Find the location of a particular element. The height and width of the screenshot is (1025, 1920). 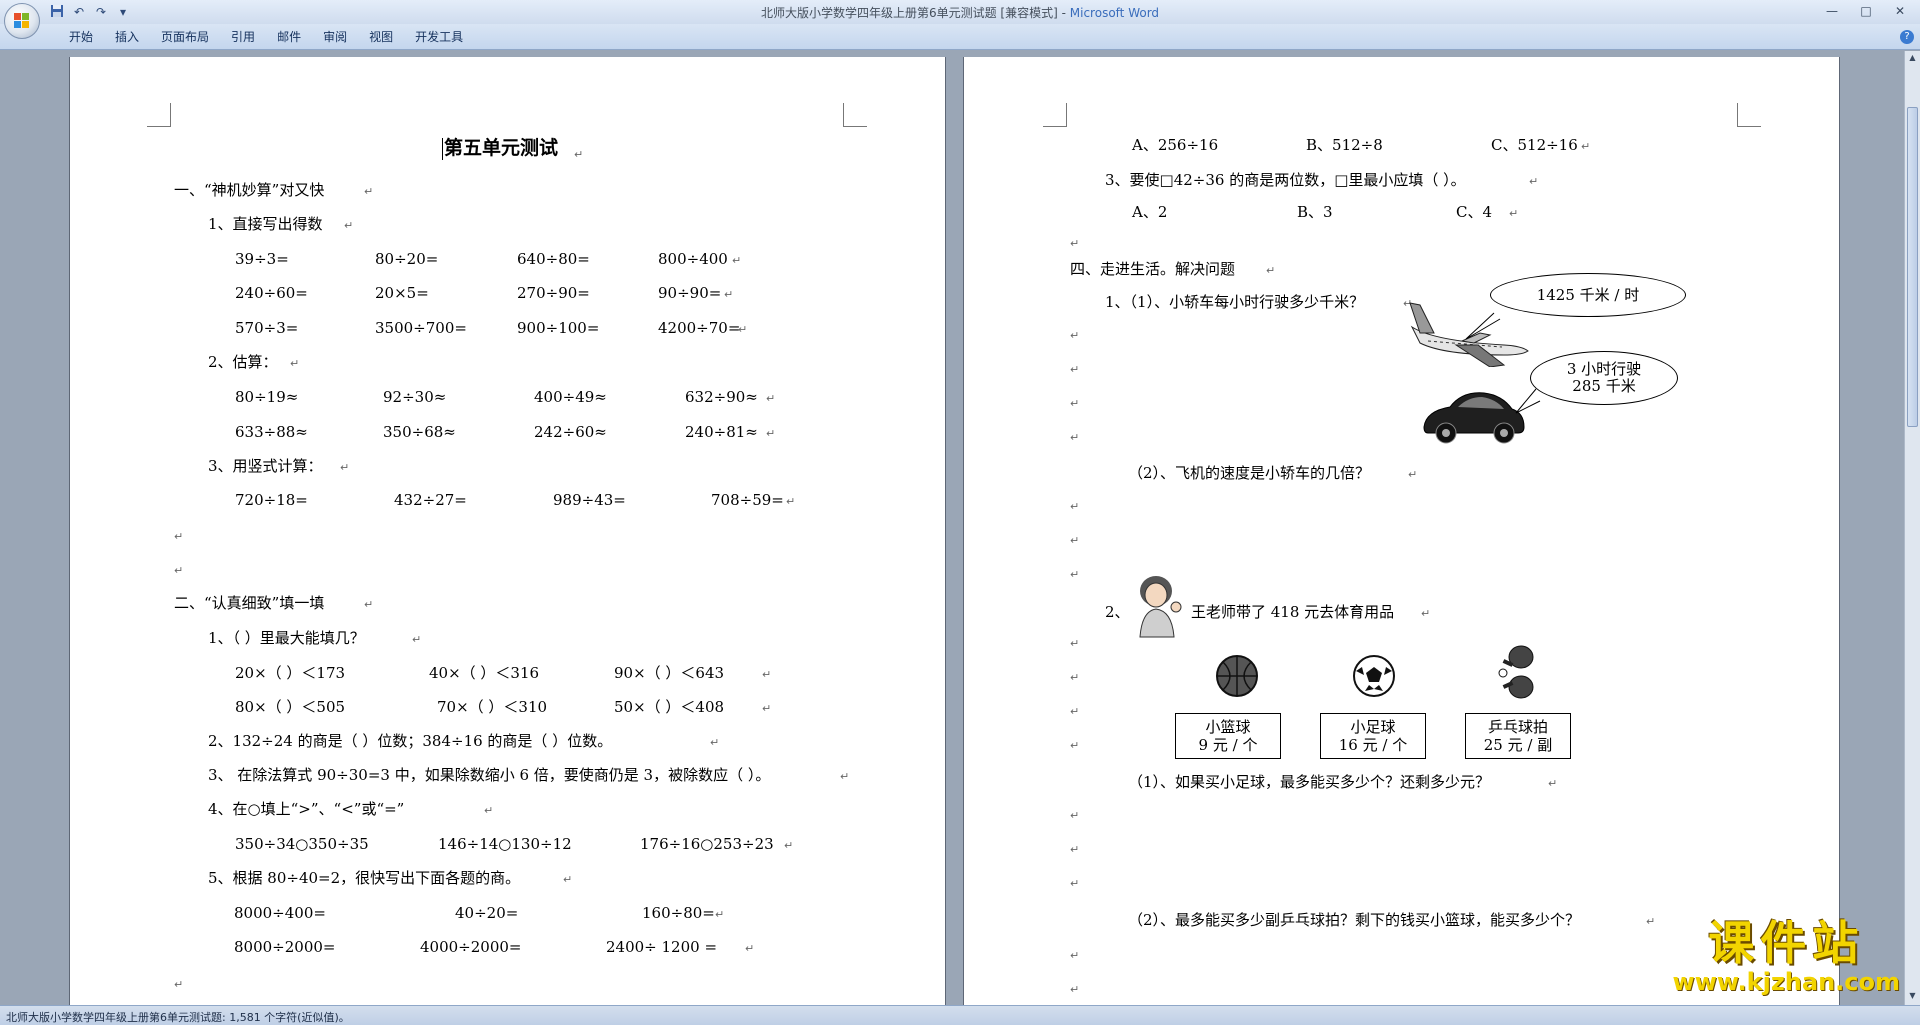

car-info-line-2: 285 千米 is located at coordinates (1604, 386).